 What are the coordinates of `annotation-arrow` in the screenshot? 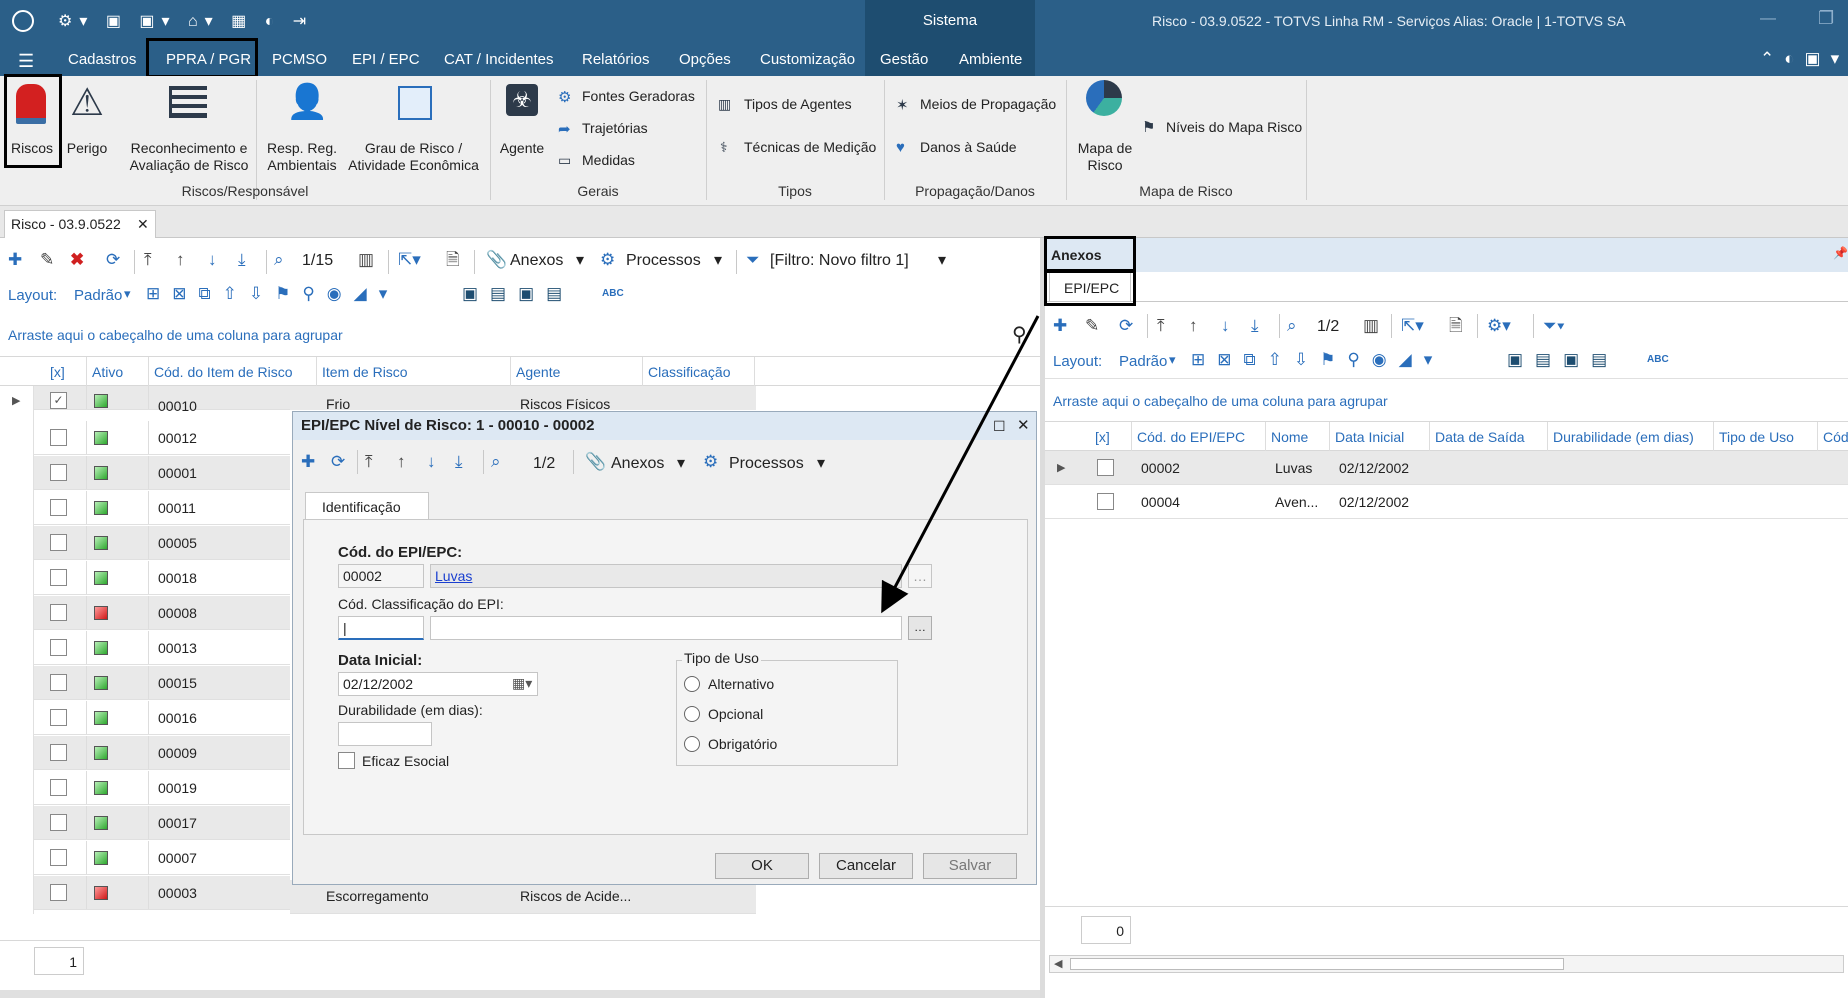 It's located at (960, 464).